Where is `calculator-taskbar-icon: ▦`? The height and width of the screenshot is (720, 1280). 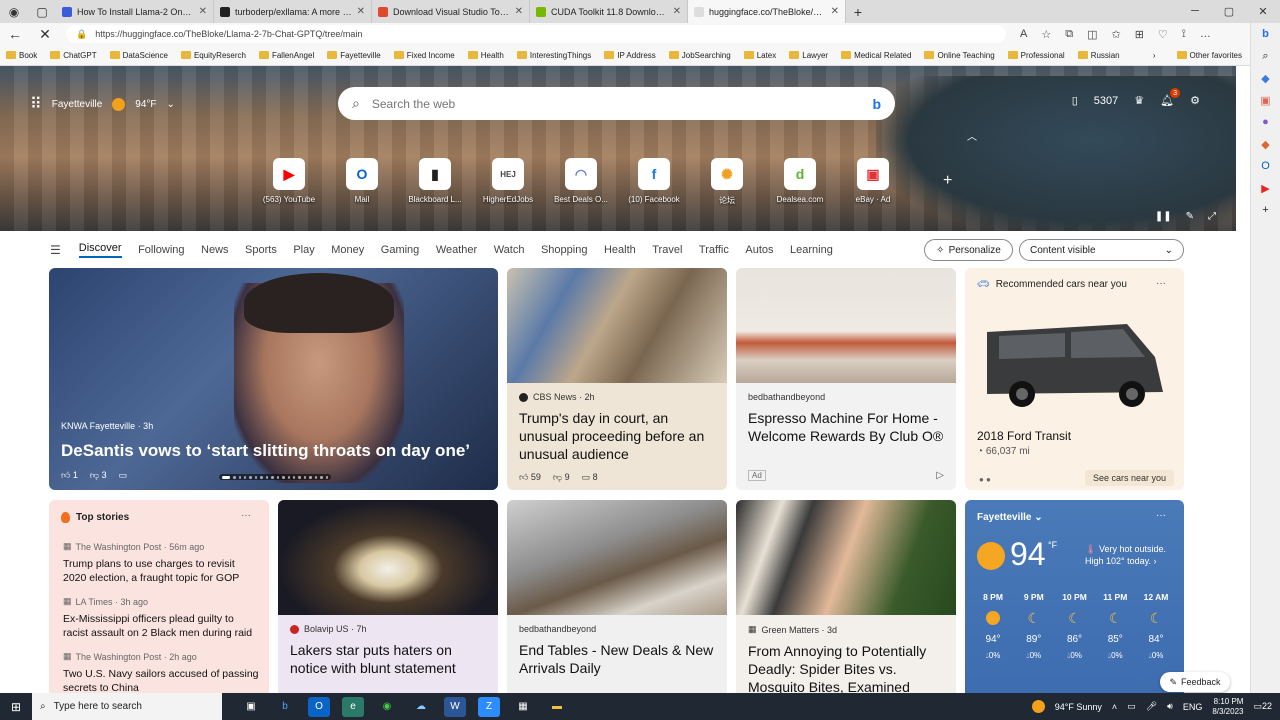 calculator-taskbar-icon: ▦ is located at coordinates (523, 707).